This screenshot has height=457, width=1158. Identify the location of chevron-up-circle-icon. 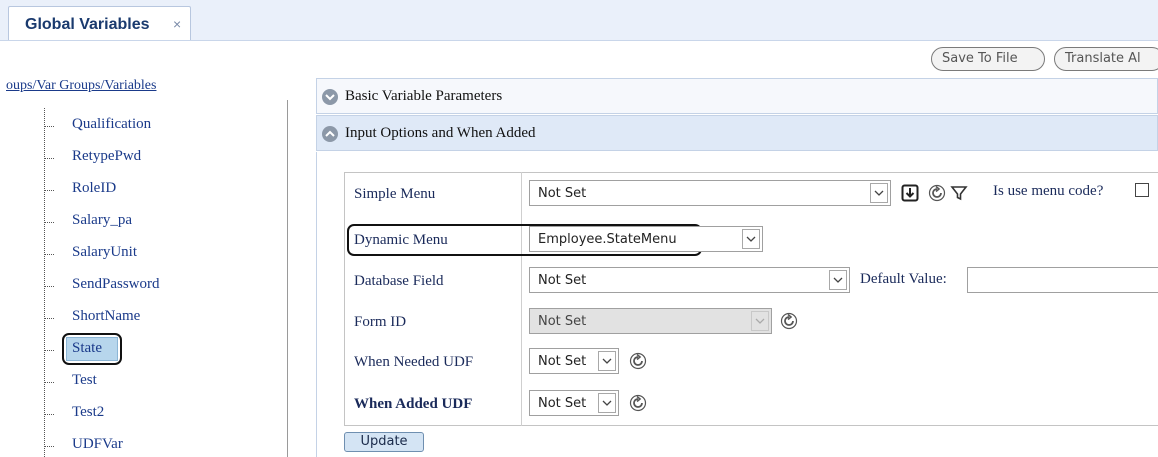
(330, 134).